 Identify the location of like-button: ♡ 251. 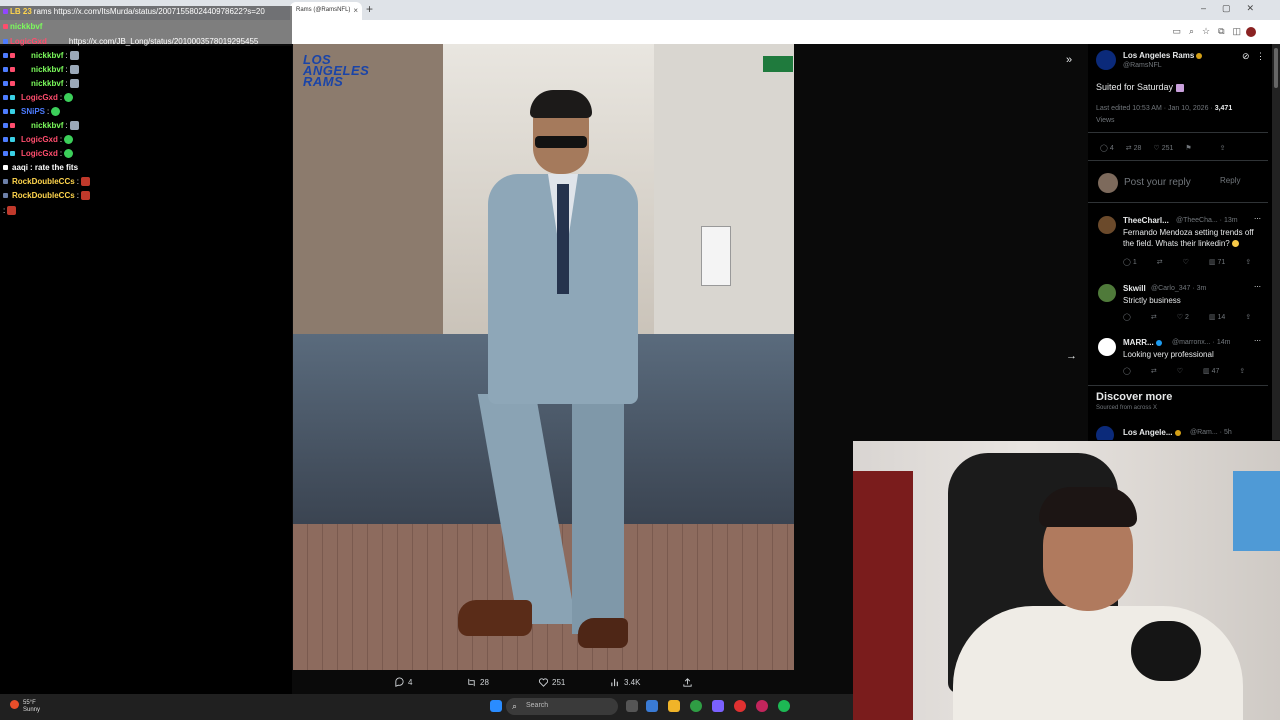
(1163, 148).